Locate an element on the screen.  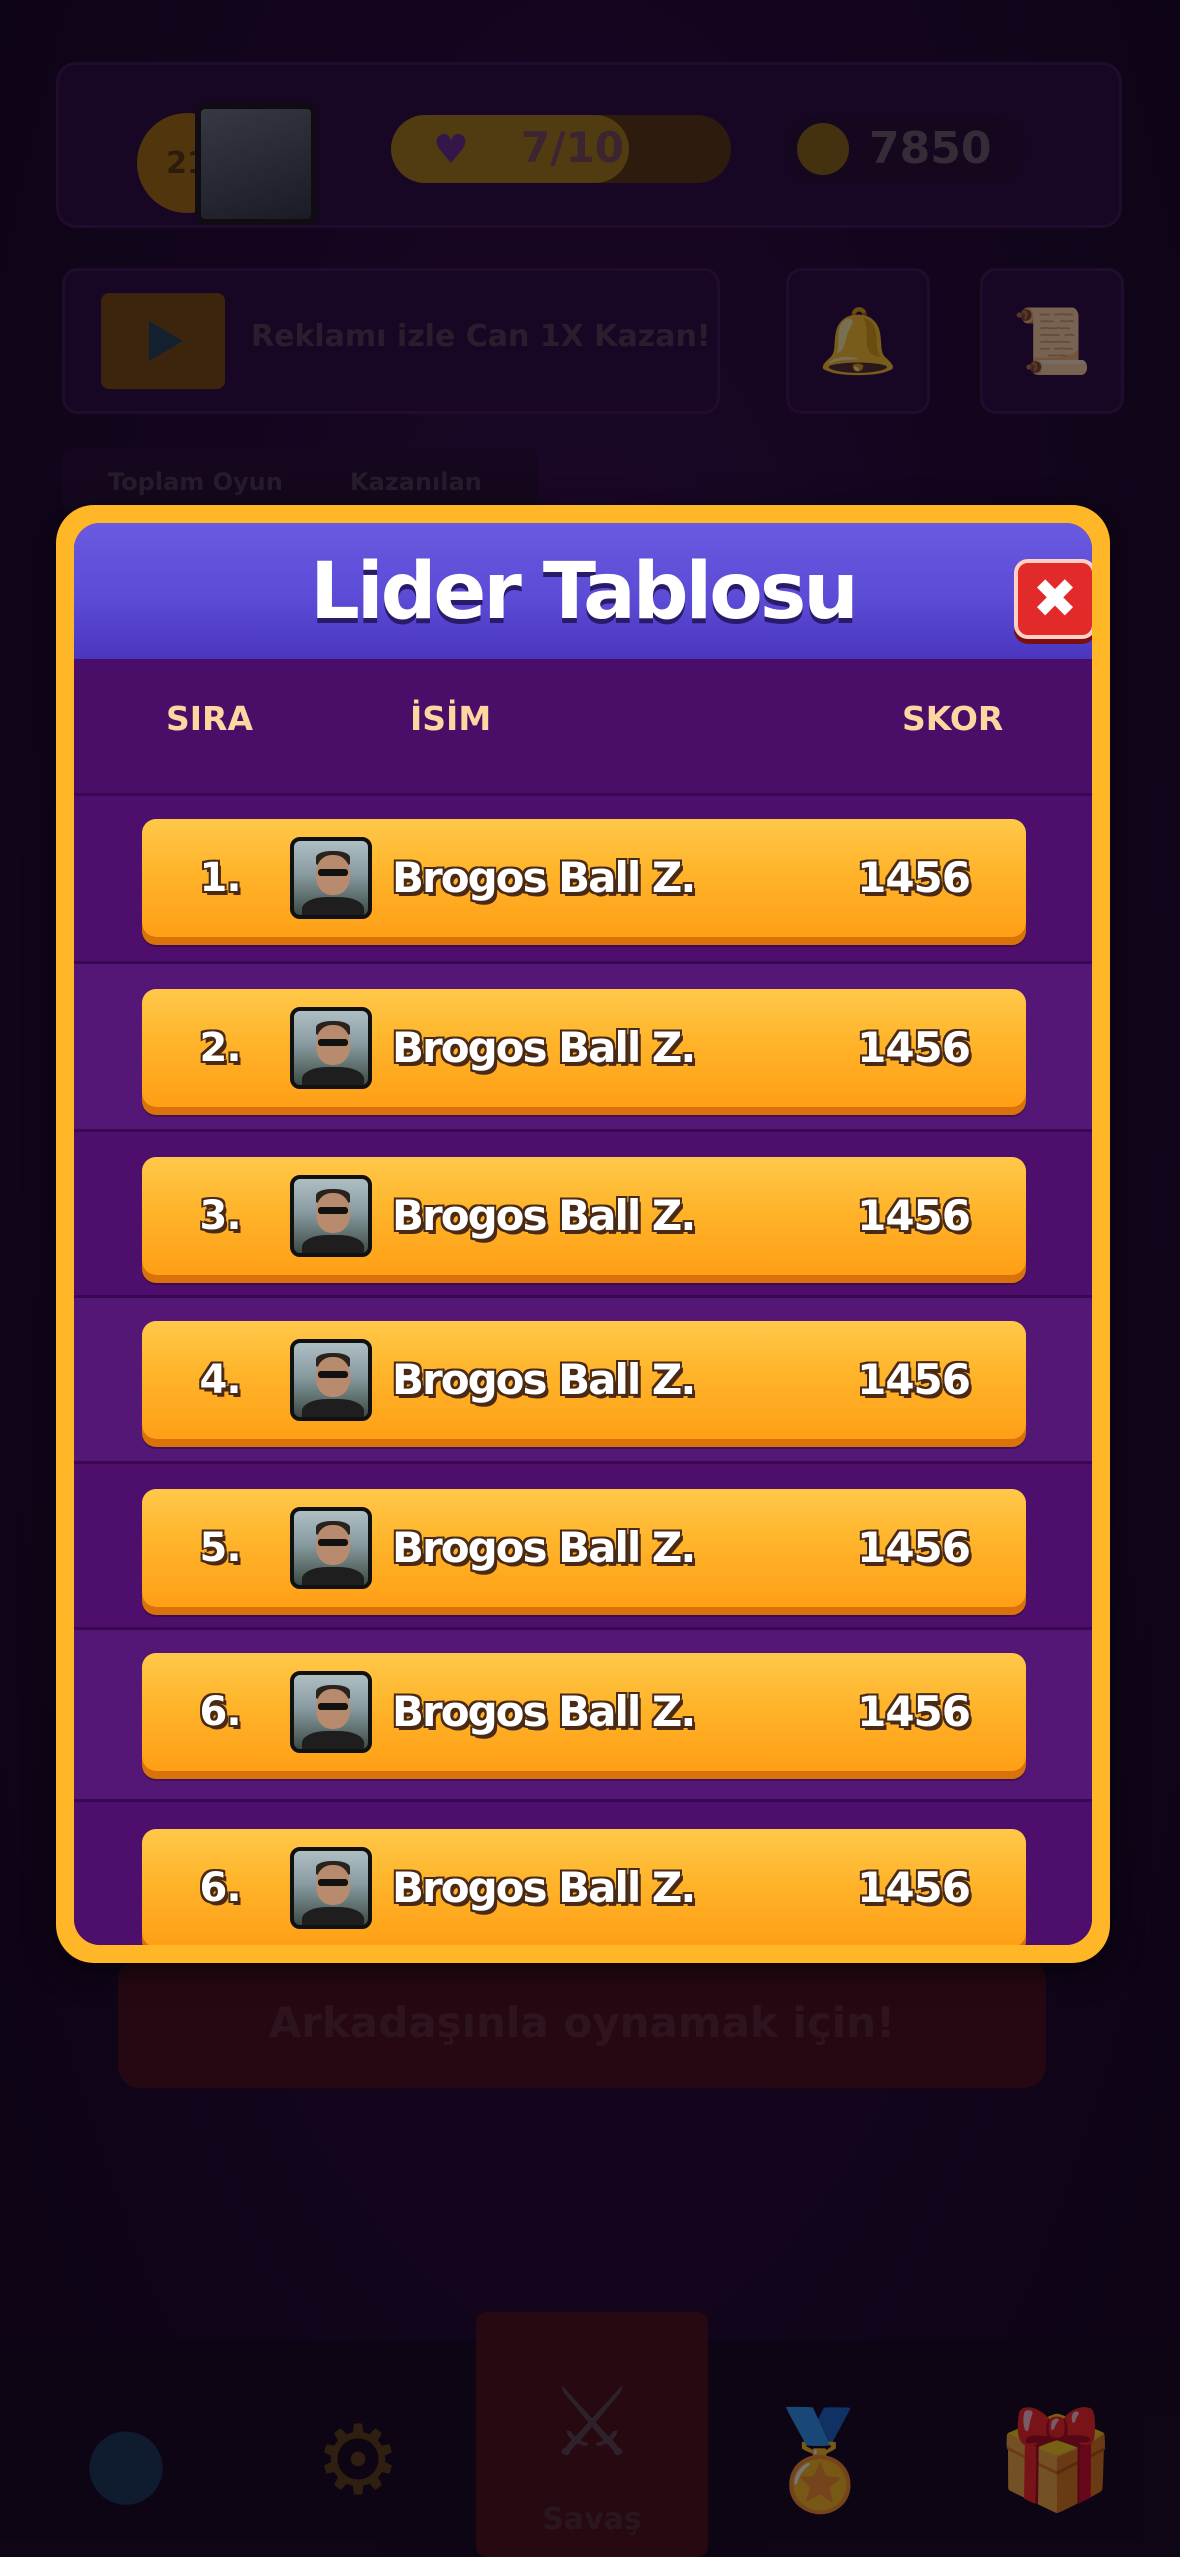
medal-icon: 🏅 is located at coordinates (820, 2460).